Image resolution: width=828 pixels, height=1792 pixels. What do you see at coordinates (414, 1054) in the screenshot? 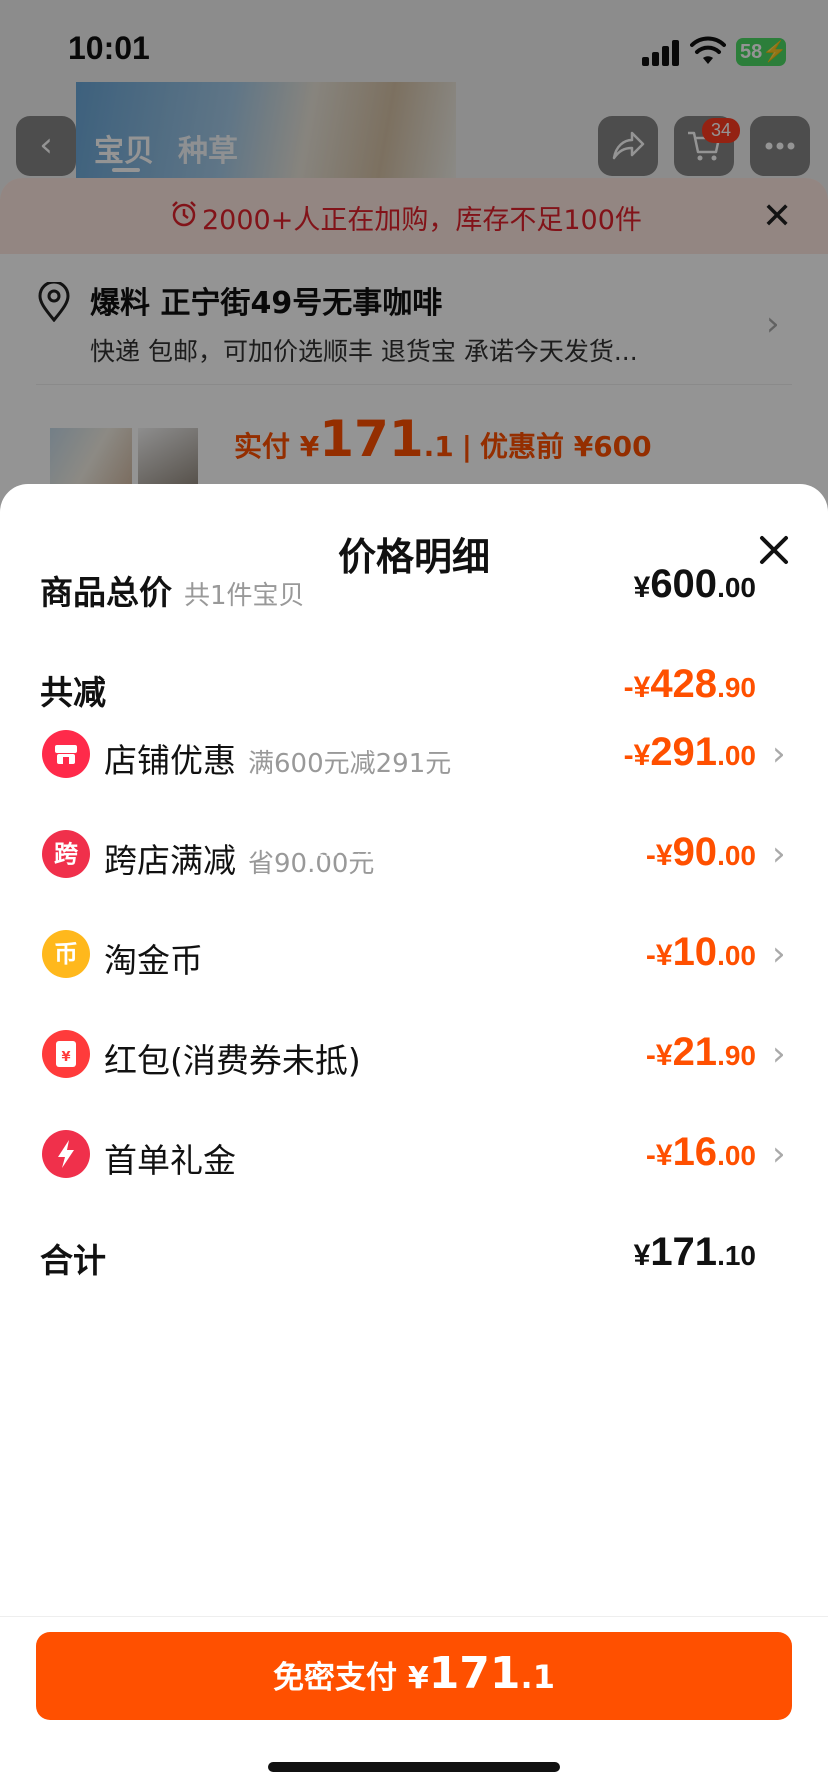
I see `row-red-packet: ¥ 红包(消费券未抵) -¥21.90 ›` at bounding box center [414, 1054].